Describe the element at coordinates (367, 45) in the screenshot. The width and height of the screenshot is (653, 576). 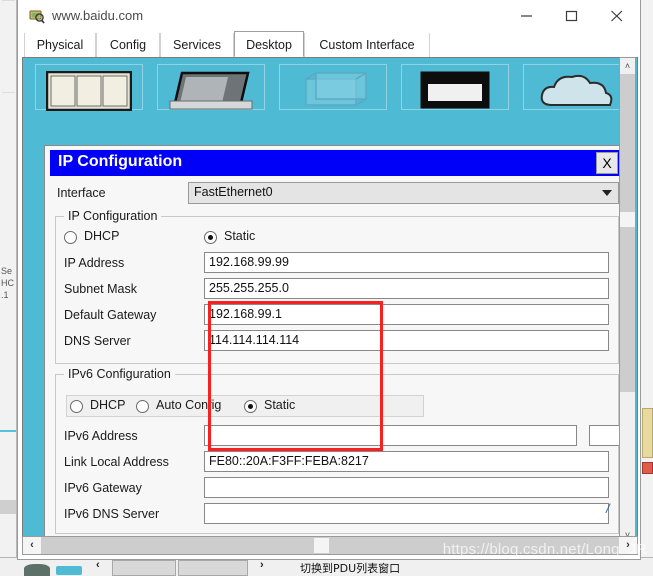
I see `tab-custom-interface: Custom Interface` at that location.